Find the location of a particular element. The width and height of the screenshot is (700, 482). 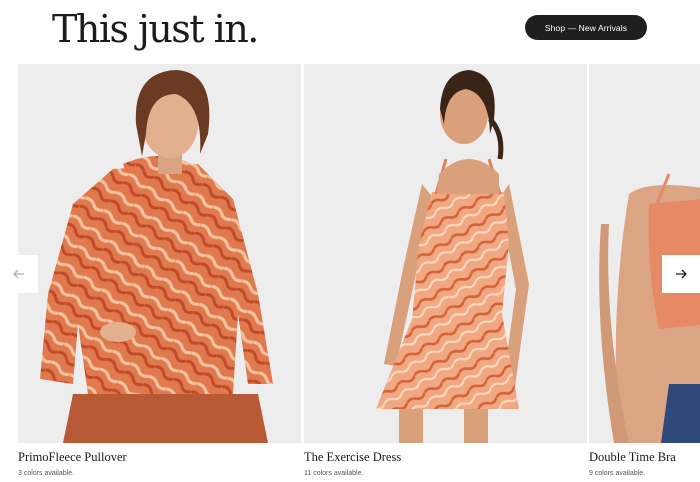

arrow-right-icon is located at coordinates (681, 274).